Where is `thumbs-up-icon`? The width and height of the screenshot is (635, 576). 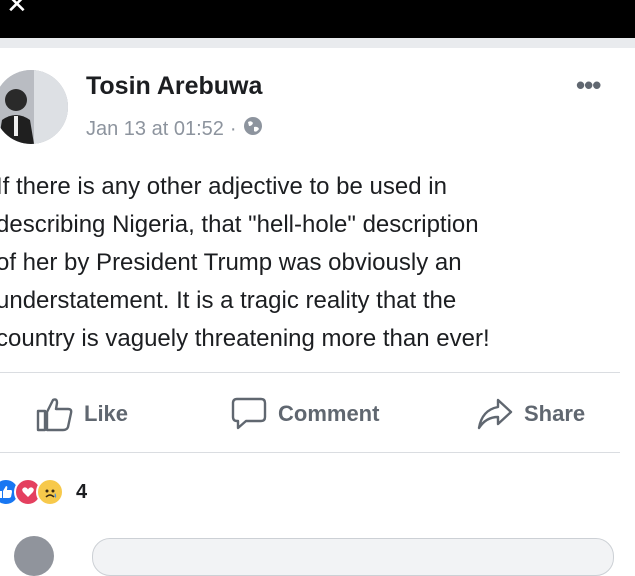
thumbs-up-icon is located at coordinates (54, 415).